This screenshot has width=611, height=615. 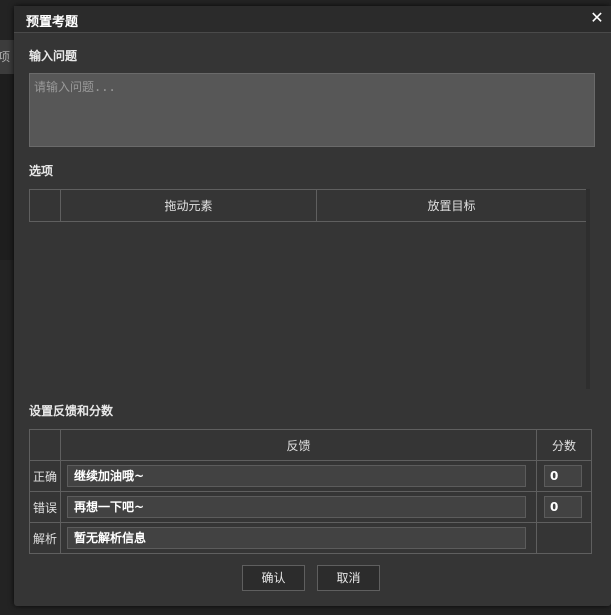 I want to click on feedback-header-row: 反馈 分数, so click(x=310, y=445).